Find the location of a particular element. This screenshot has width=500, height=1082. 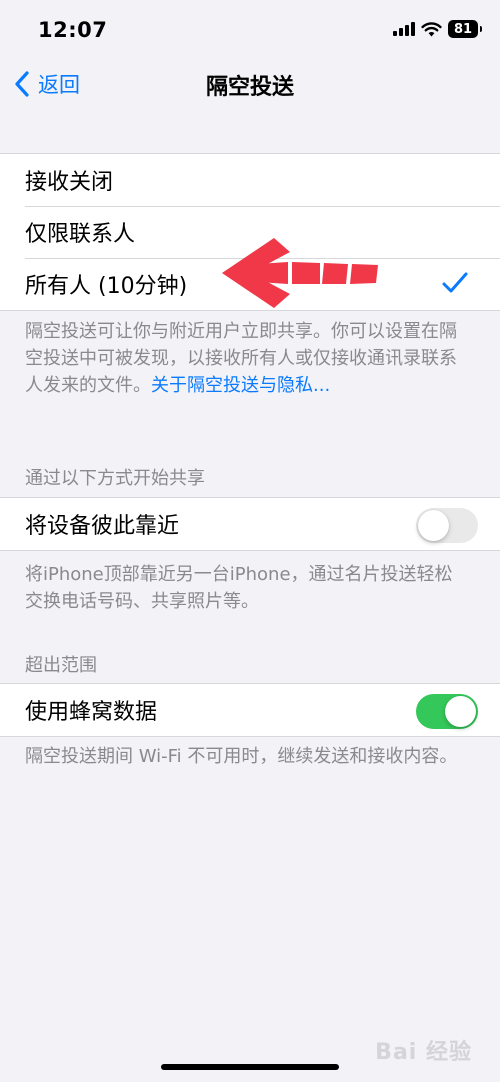

row-label: 将设备彼此靠近 is located at coordinates (102, 526).